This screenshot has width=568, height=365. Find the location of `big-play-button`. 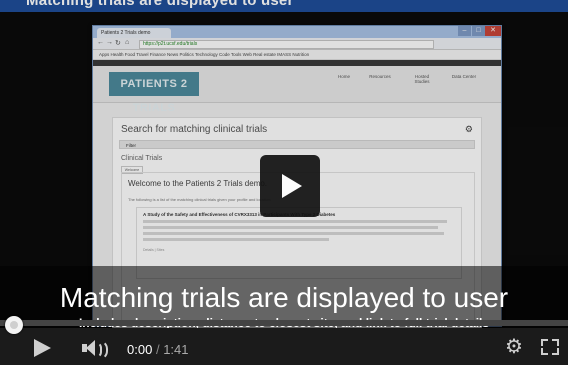

big-play-button is located at coordinates (290, 186).